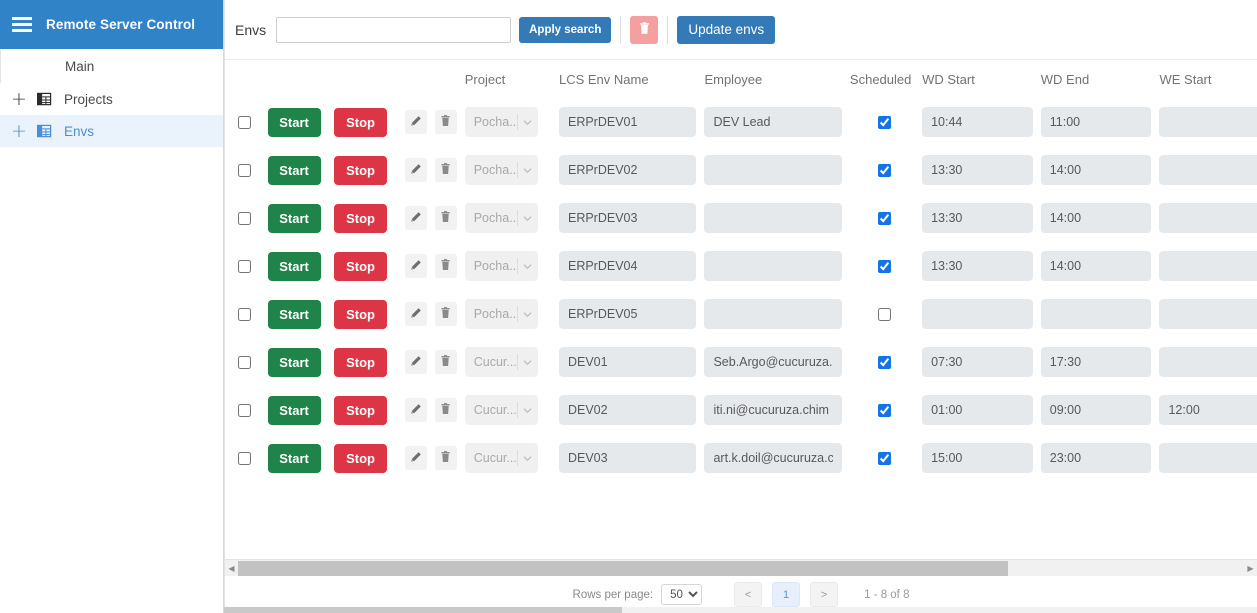 The height and width of the screenshot is (613, 1257). I want to click on apply-search-button: Apply search, so click(565, 29).